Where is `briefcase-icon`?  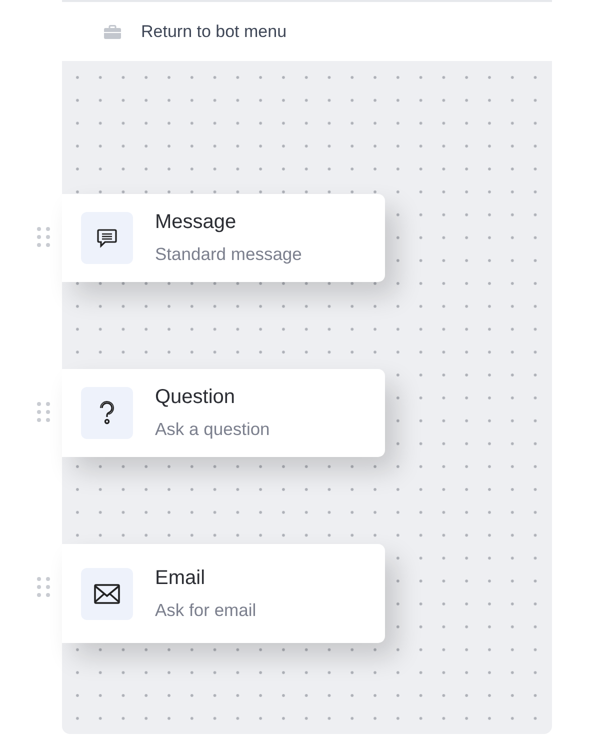 briefcase-icon is located at coordinates (112, 31).